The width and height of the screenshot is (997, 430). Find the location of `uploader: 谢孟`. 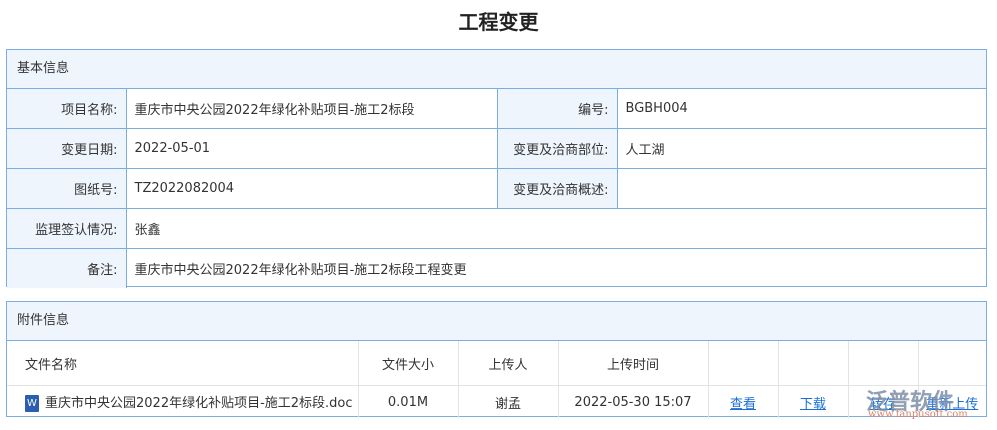

uploader: 谢孟 is located at coordinates (507, 401).